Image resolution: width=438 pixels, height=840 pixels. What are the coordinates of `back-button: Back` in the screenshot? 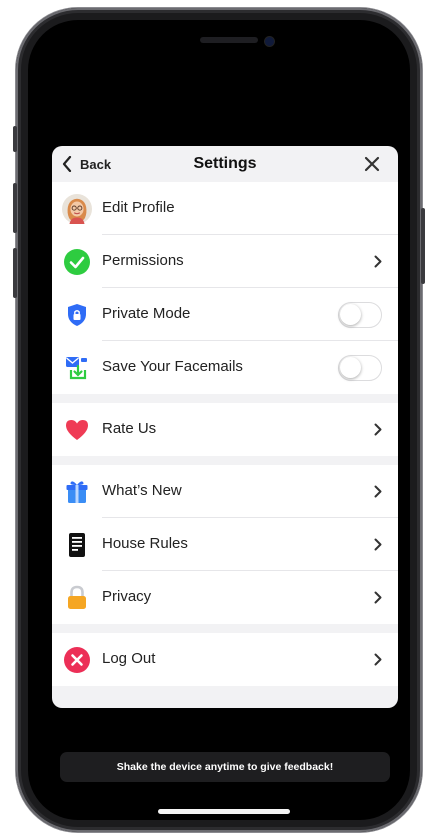 It's located at (86, 164).